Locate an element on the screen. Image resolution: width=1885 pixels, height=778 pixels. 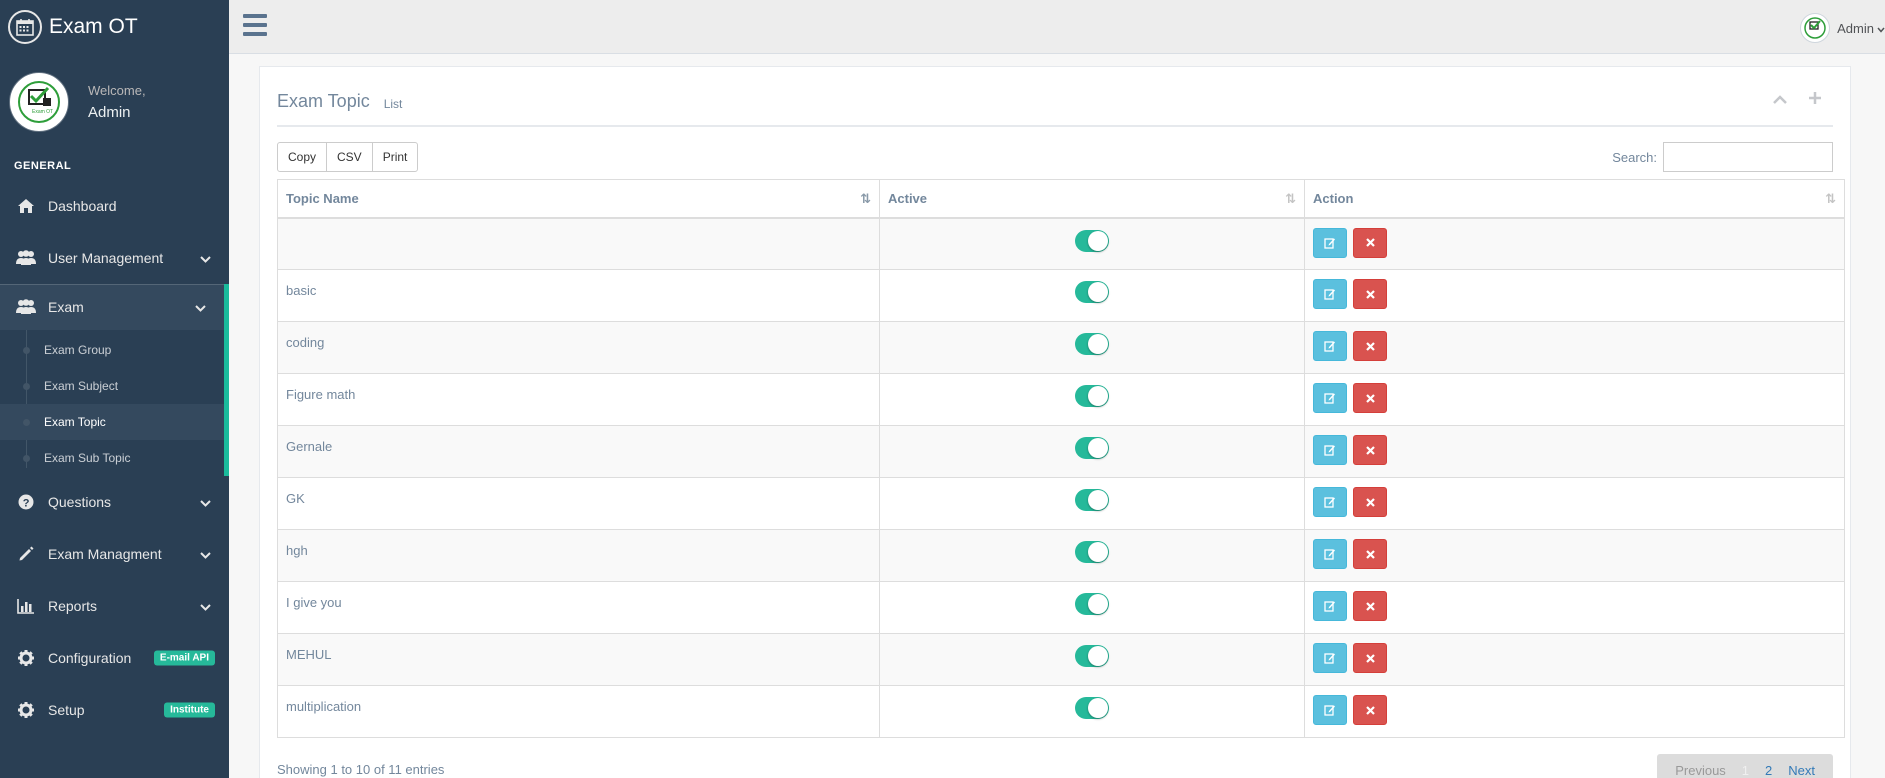
setup-badge: Institute is located at coordinates (189, 710).